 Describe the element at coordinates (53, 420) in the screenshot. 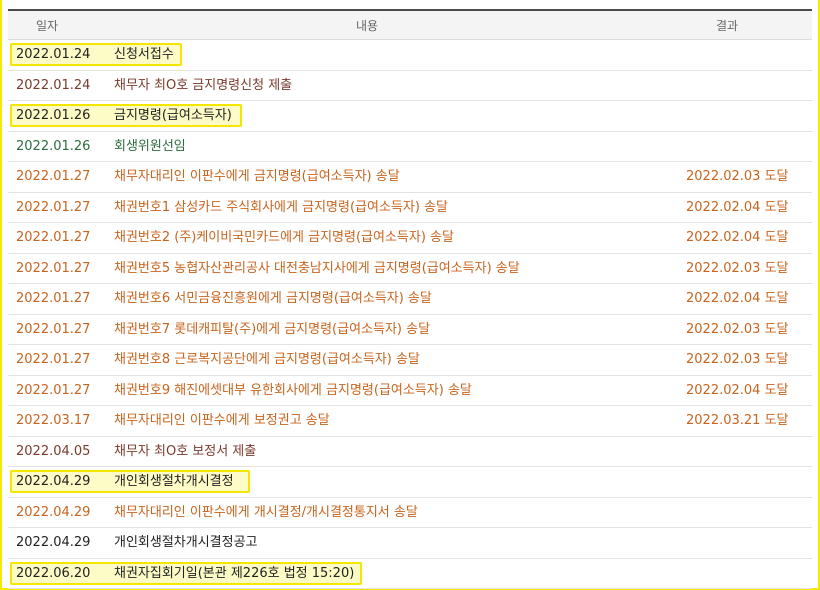

I see `row-date: 2022.03.17` at that location.